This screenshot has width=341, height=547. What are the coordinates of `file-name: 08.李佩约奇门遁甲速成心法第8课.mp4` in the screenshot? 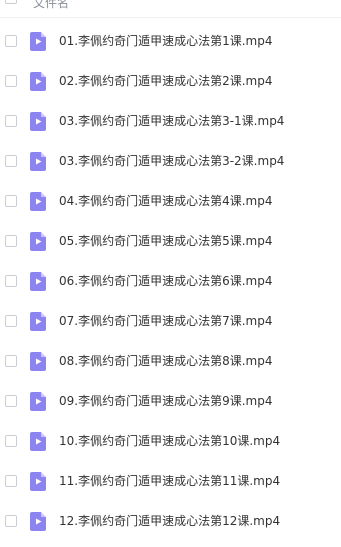 It's located at (165, 361).